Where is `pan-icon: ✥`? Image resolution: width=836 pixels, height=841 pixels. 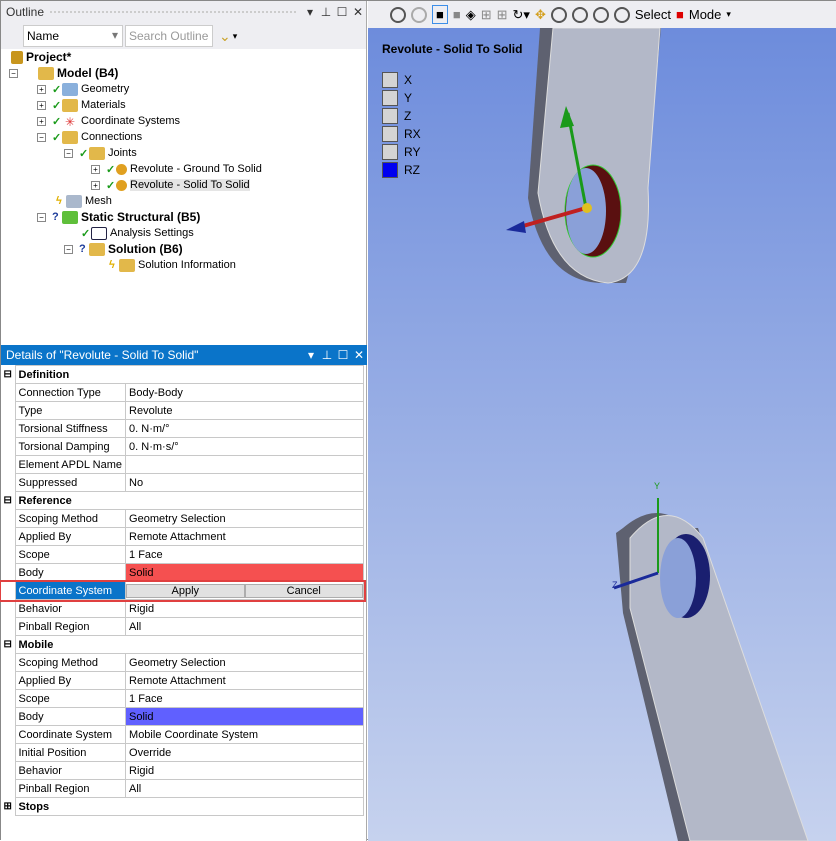 pan-icon: ✥ is located at coordinates (540, 15).